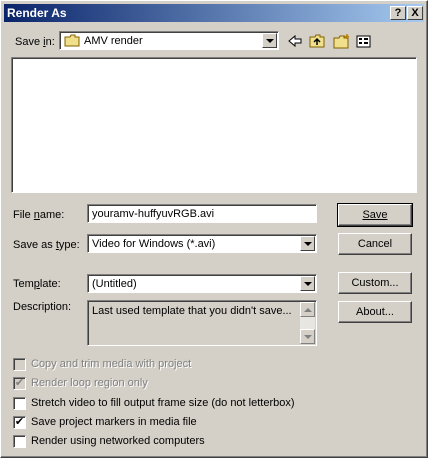 The height and width of the screenshot is (458, 428). What do you see at coordinates (37, 284) in the screenshot?
I see `template-label: Template:` at bounding box center [37, 284].